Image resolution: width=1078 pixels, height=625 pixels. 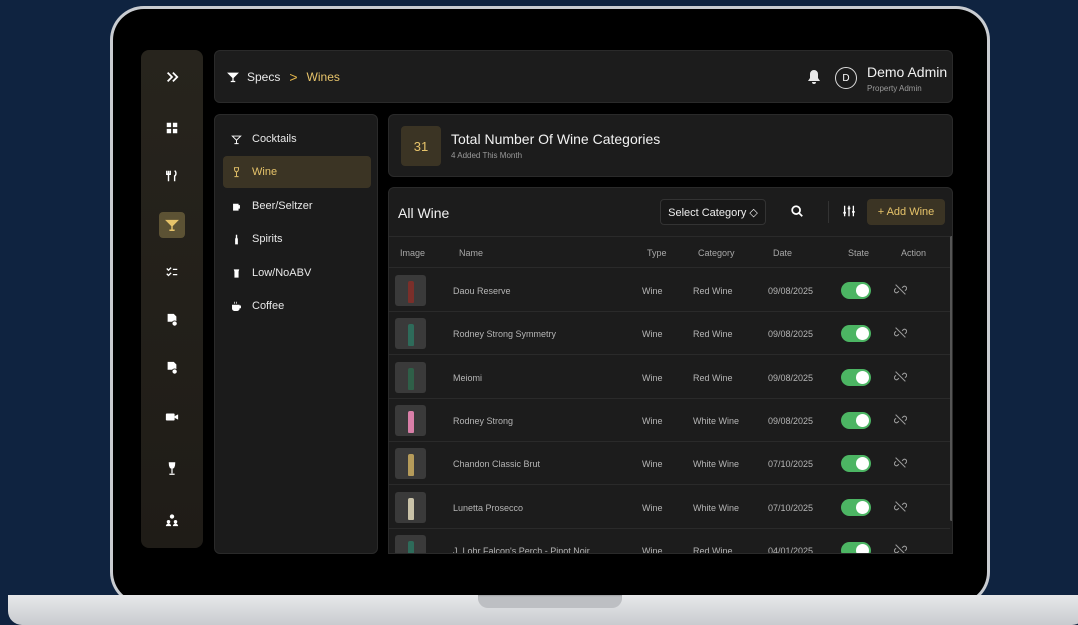 I want to click on rail-item-users, so click(x=172, y=520).